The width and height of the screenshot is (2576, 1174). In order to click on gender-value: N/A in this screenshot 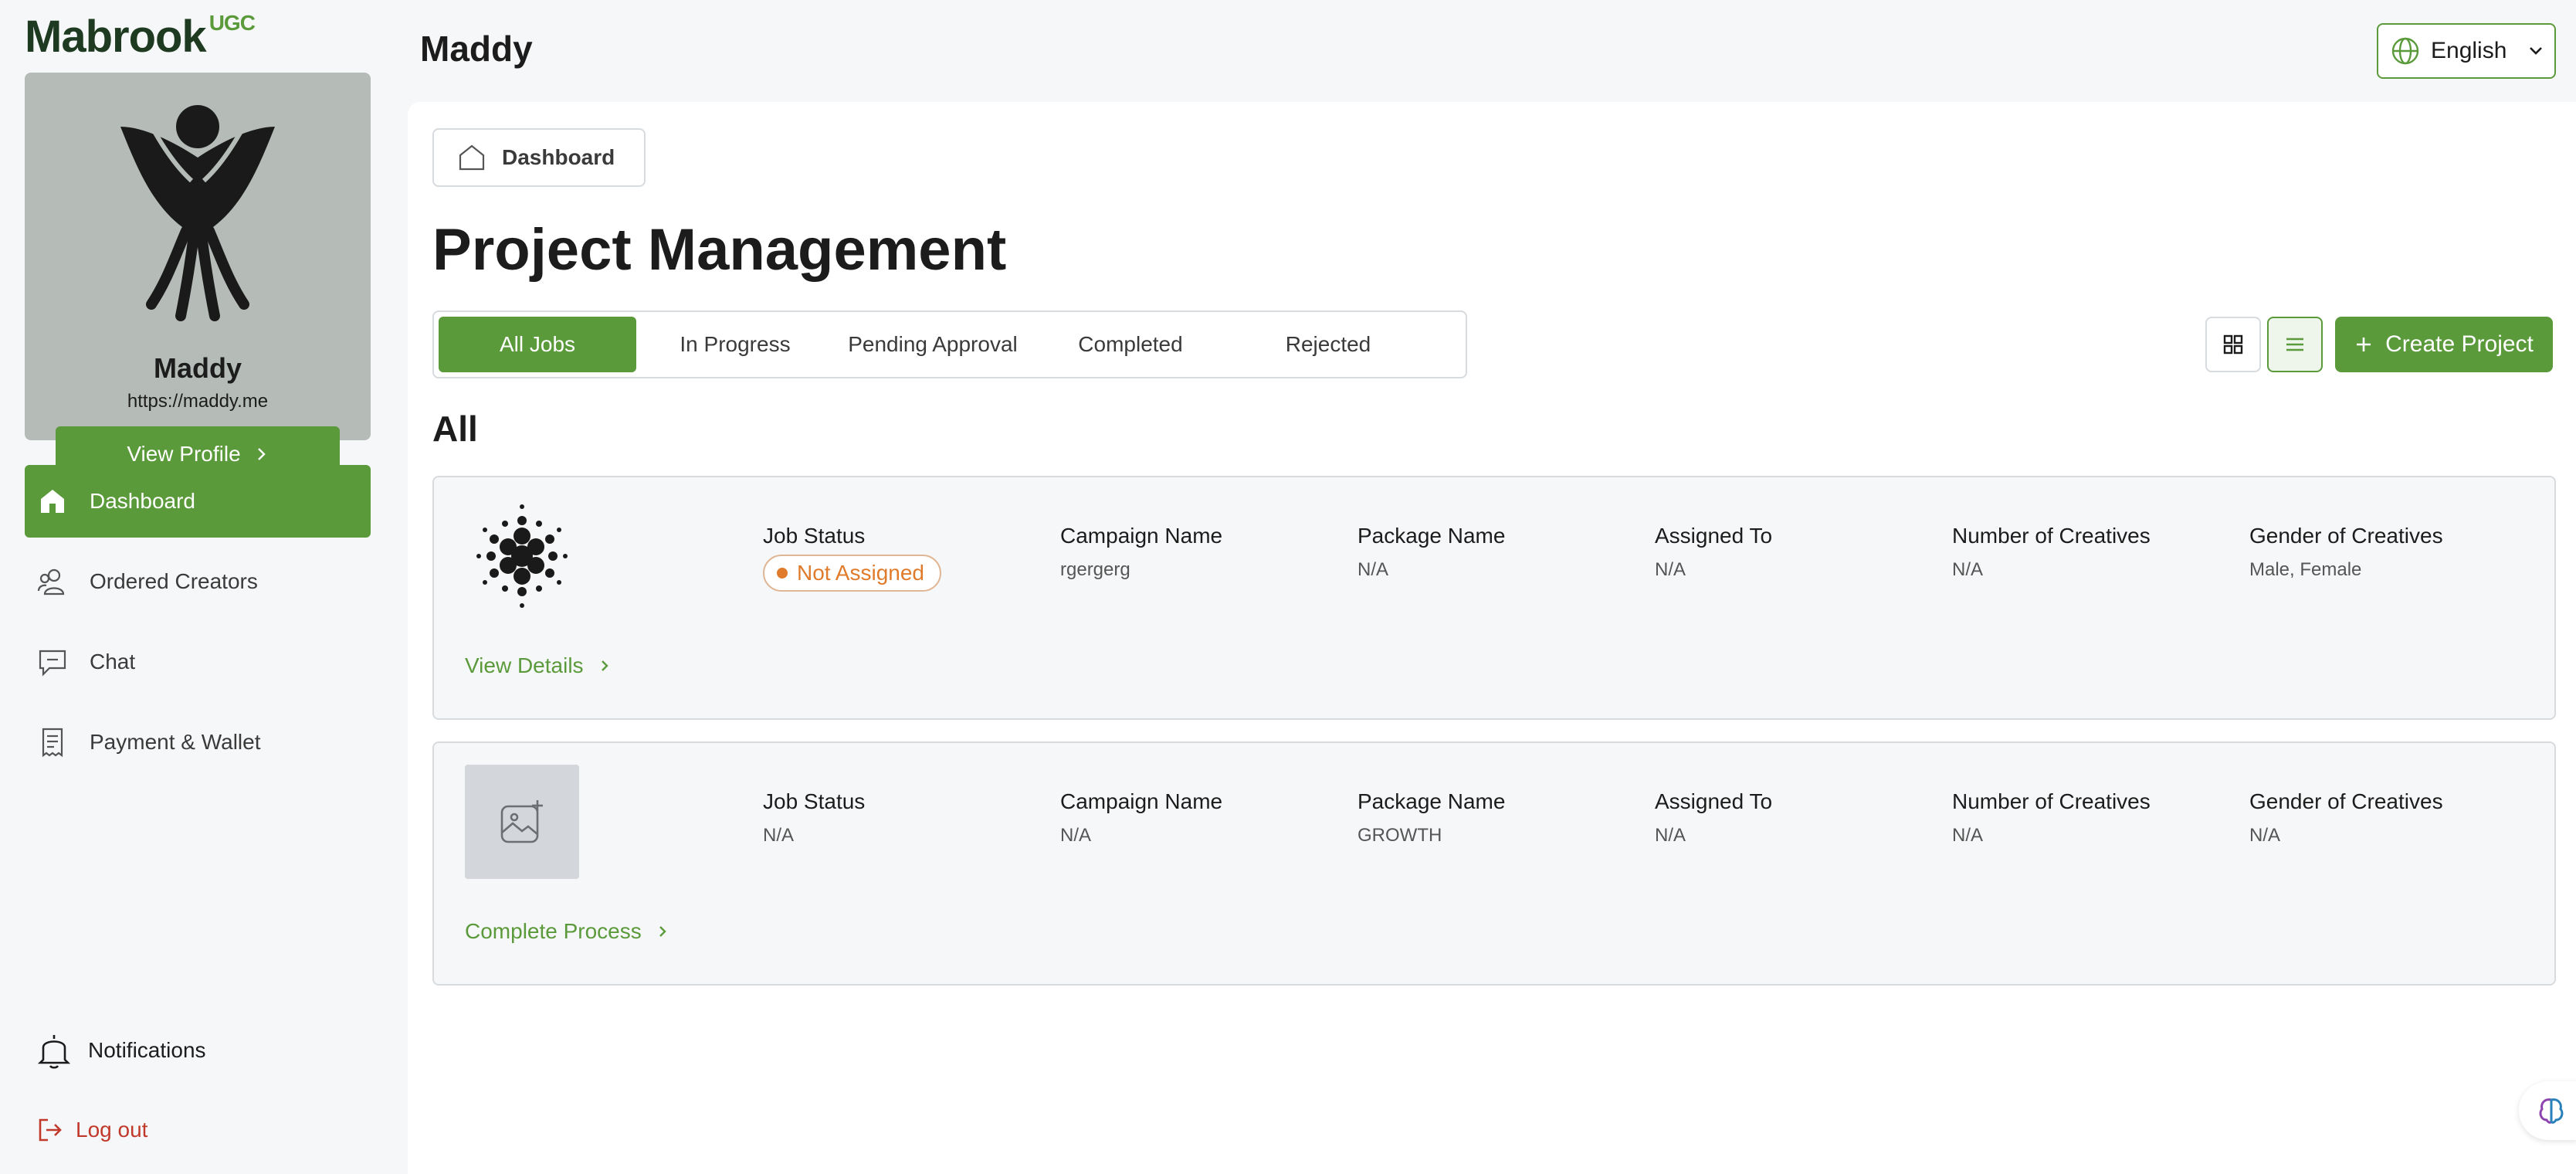, I will do `click(2265, 835)`.